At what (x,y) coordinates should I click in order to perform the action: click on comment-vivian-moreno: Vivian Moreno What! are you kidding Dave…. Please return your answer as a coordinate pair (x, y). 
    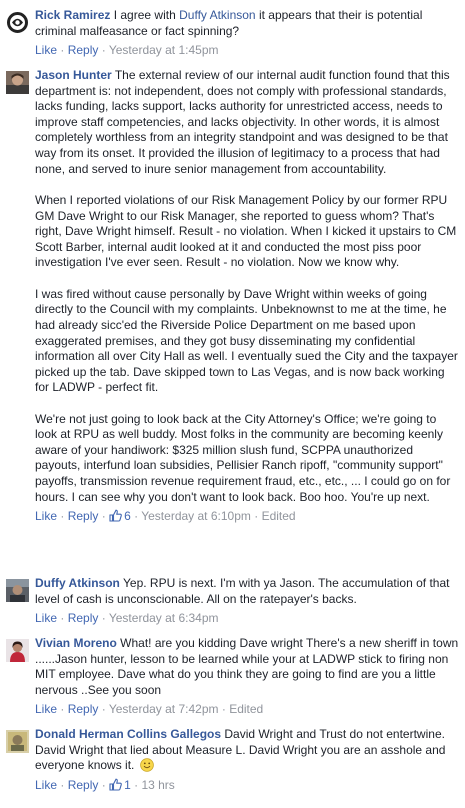
    Looking at the image, I should click on (232, 676).